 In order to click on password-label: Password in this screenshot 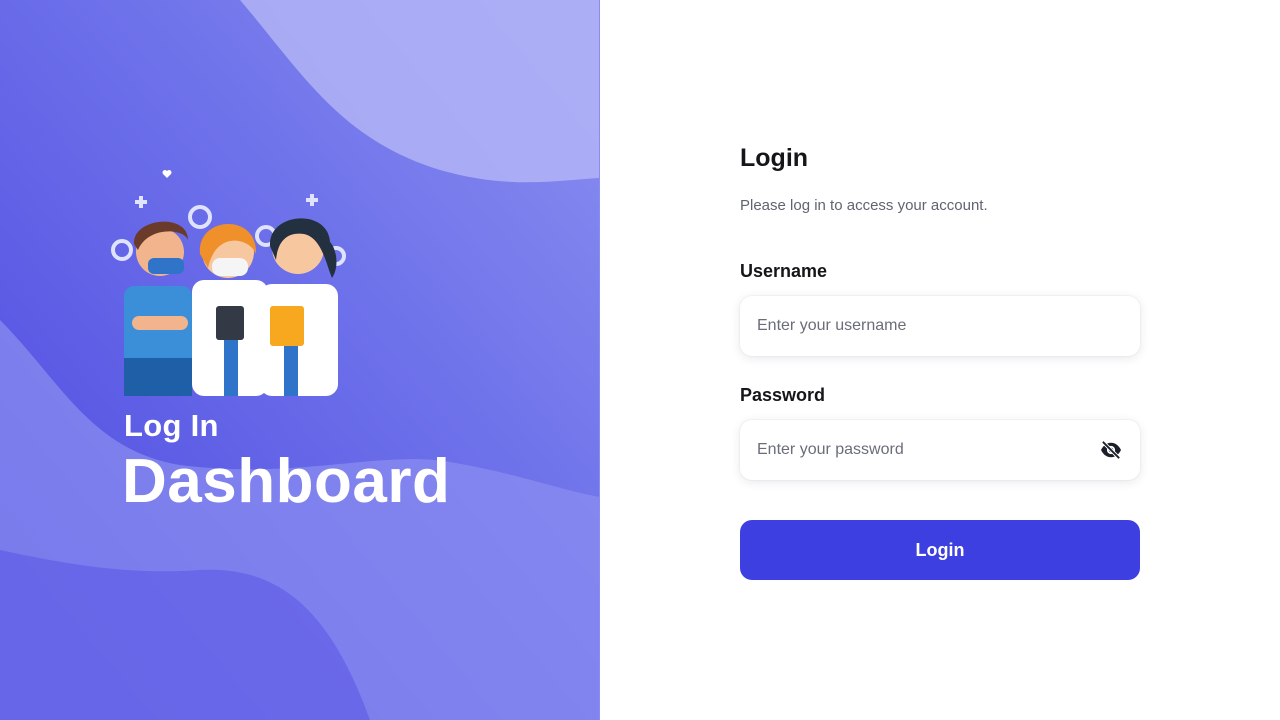, I will do `click(783, 395)`.